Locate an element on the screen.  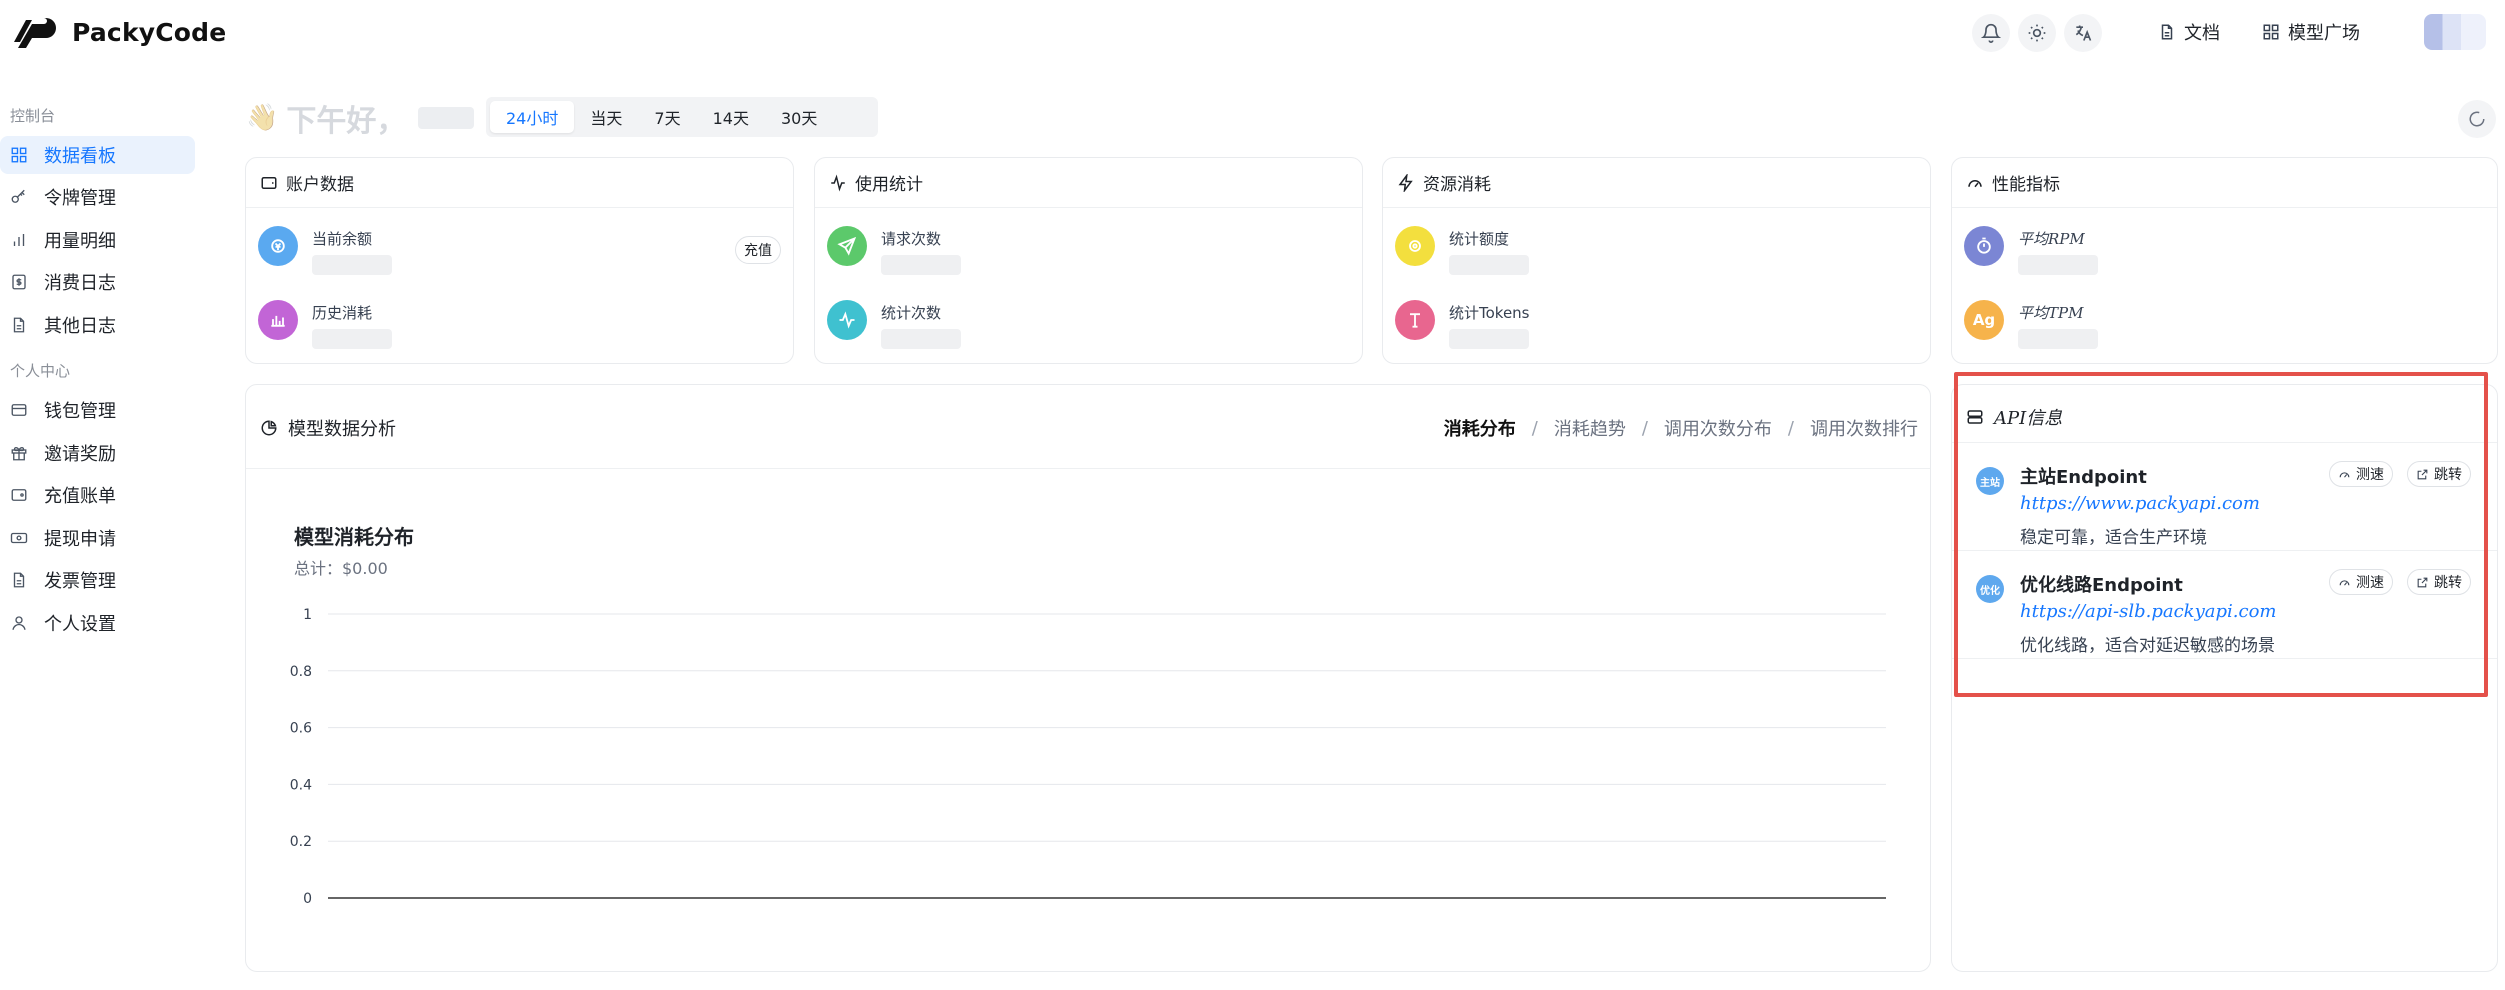
key-icon is located at coordinates (18, 196).